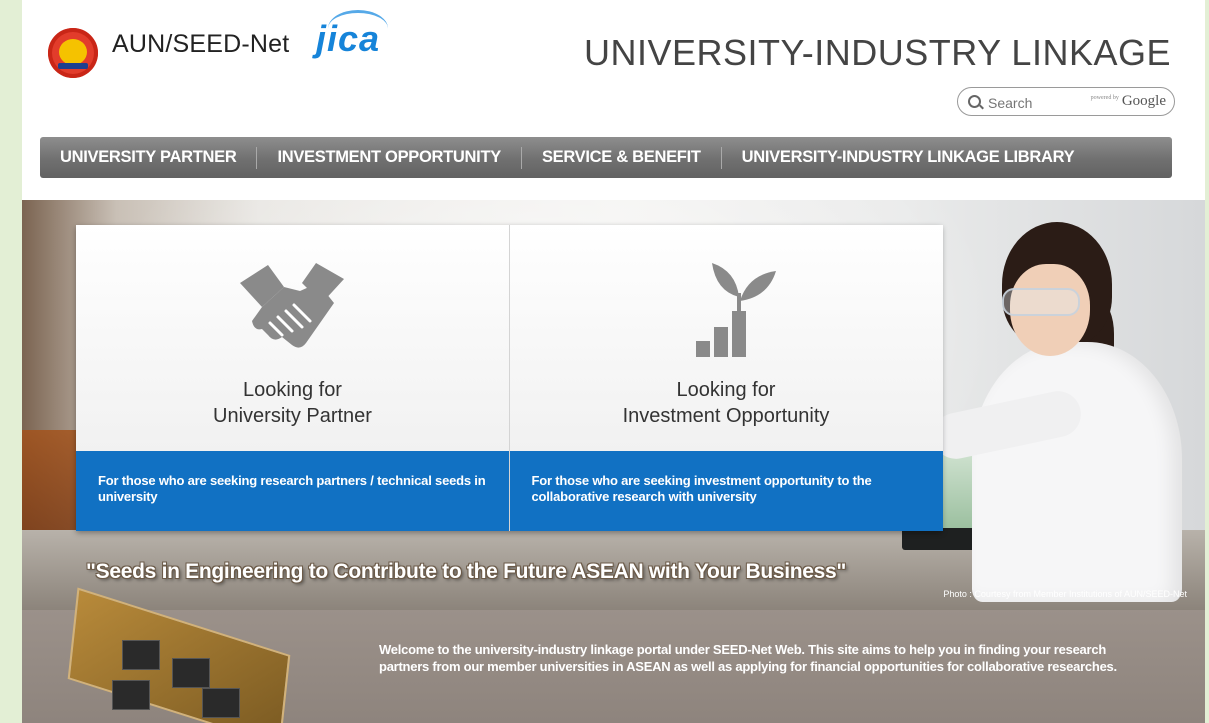  What do you see at coordinates (877, 52) in the screenshot?
I see `site-title: UNIVERSITY-INDUSTRY LINKAGE` at bounding box center [877, 52].